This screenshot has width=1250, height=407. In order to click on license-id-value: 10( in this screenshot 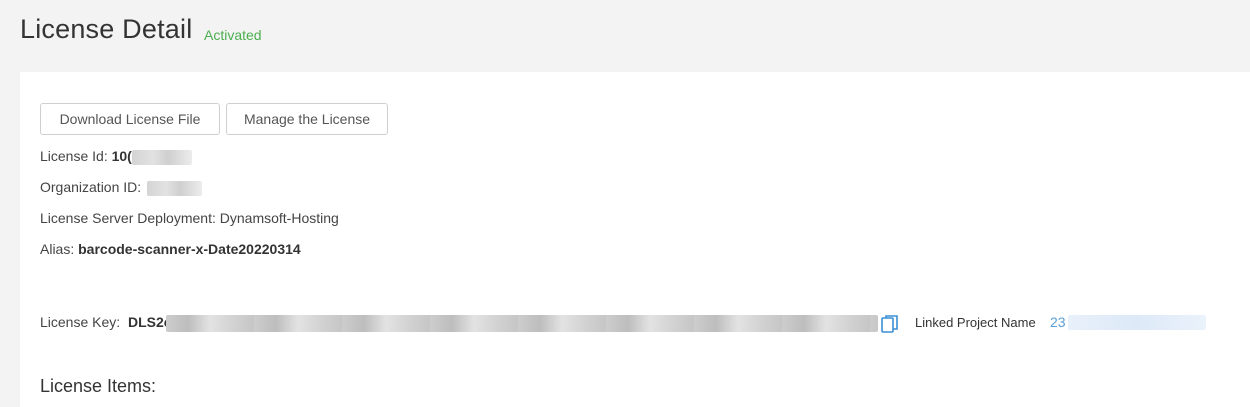, I will do `click(121, 156)`.